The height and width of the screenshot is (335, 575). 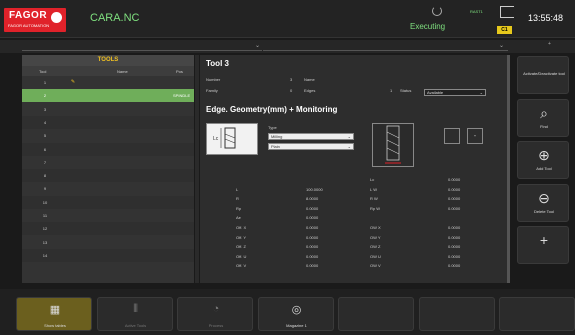 I want to click on table-row: 14, so click(x=108, y=255).